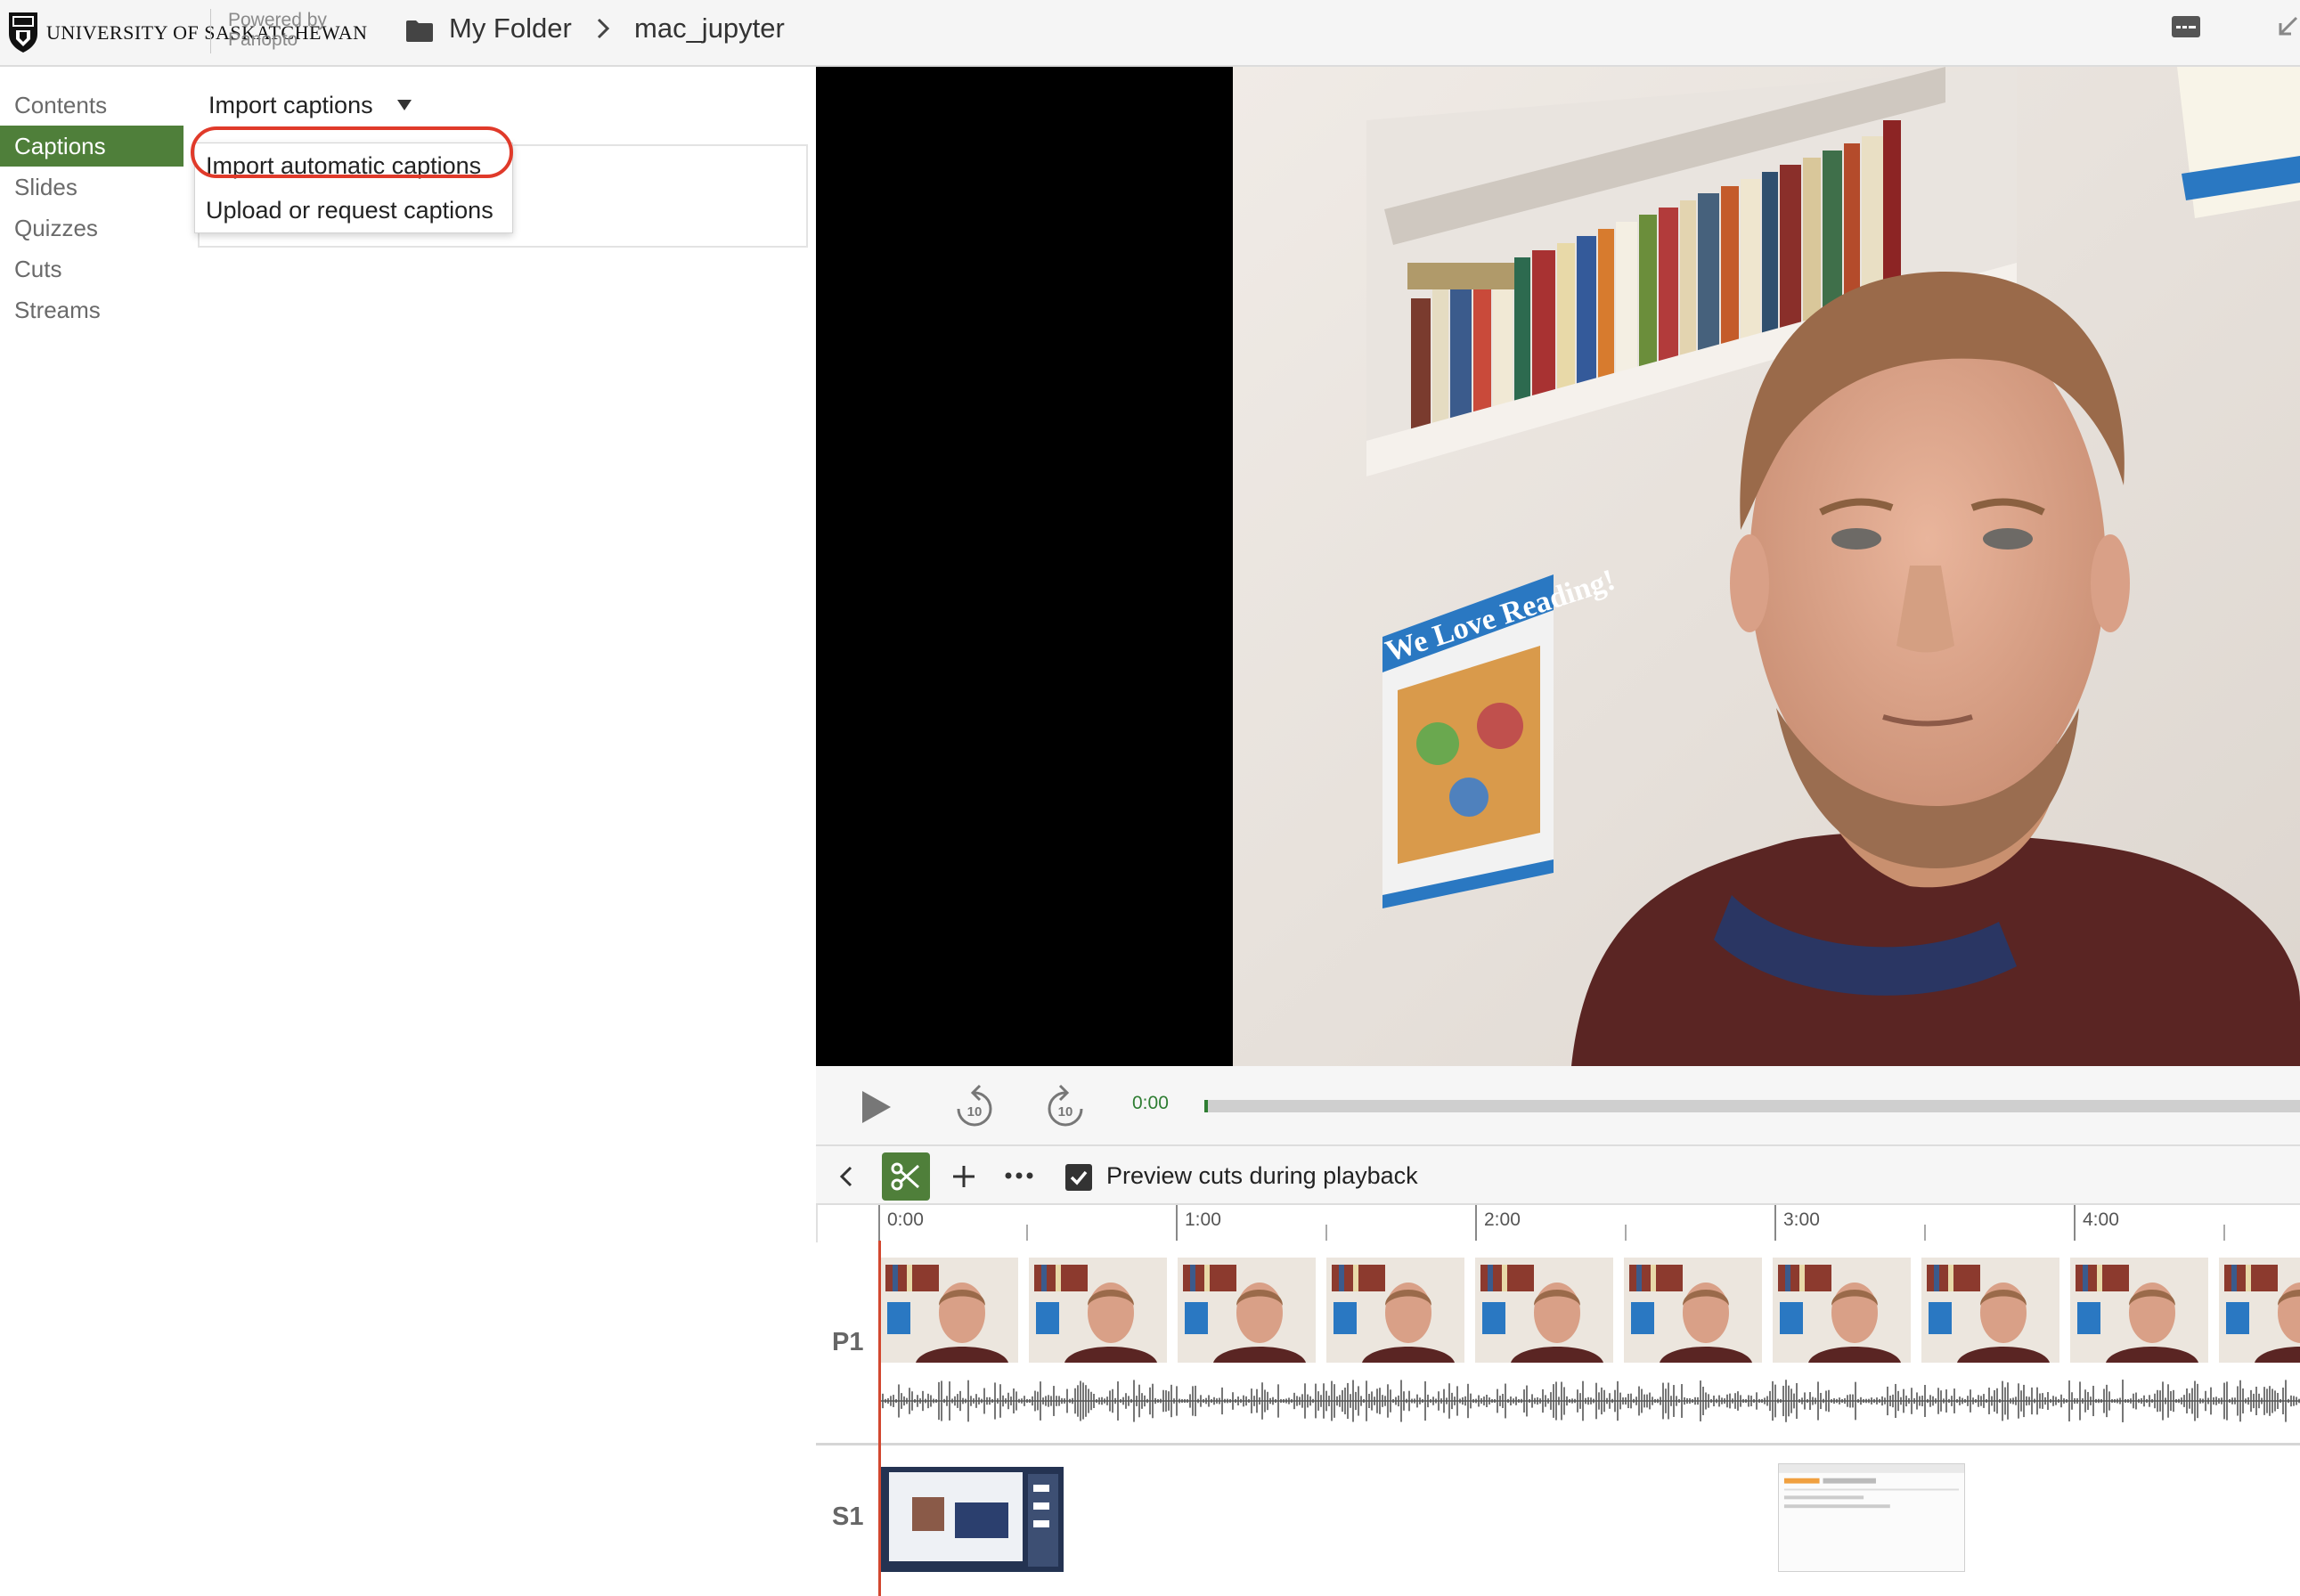 Image resolution: width=2300 pixels, height=1596 pixels. What do you see at coordinates (848, 1516) in the screenshot?
I see `track-label-s1: S1` at bounding box center [848, 1516].